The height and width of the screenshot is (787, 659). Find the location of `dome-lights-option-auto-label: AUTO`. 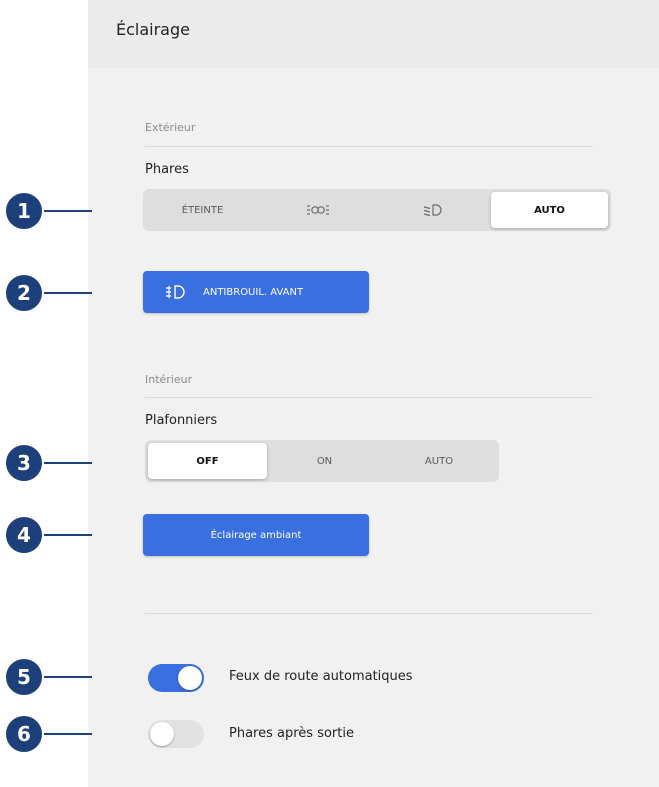

dome-lights-option-auto-label: AUTO is located at coordinates (439, 461).